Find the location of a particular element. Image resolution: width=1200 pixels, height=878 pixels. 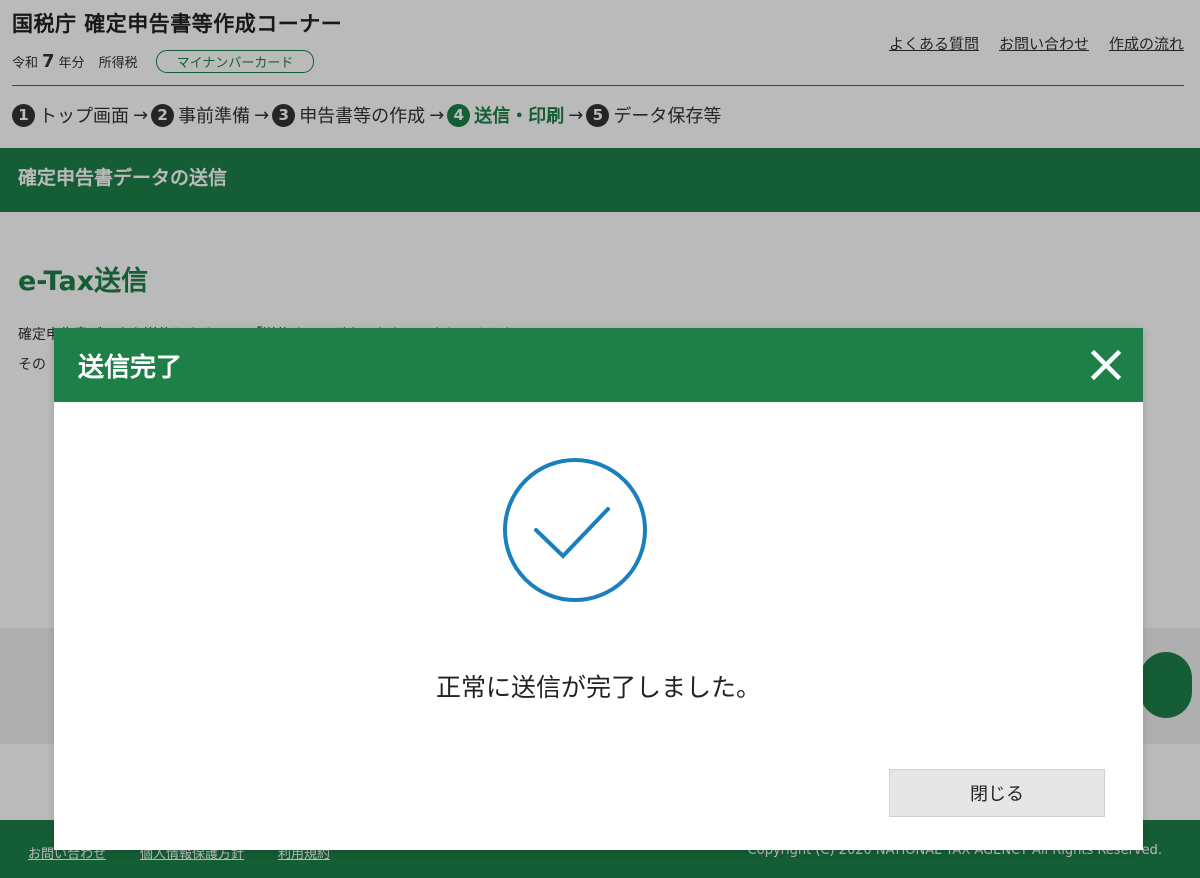

close-button: 閉じる is located at coordinates (997, 793).